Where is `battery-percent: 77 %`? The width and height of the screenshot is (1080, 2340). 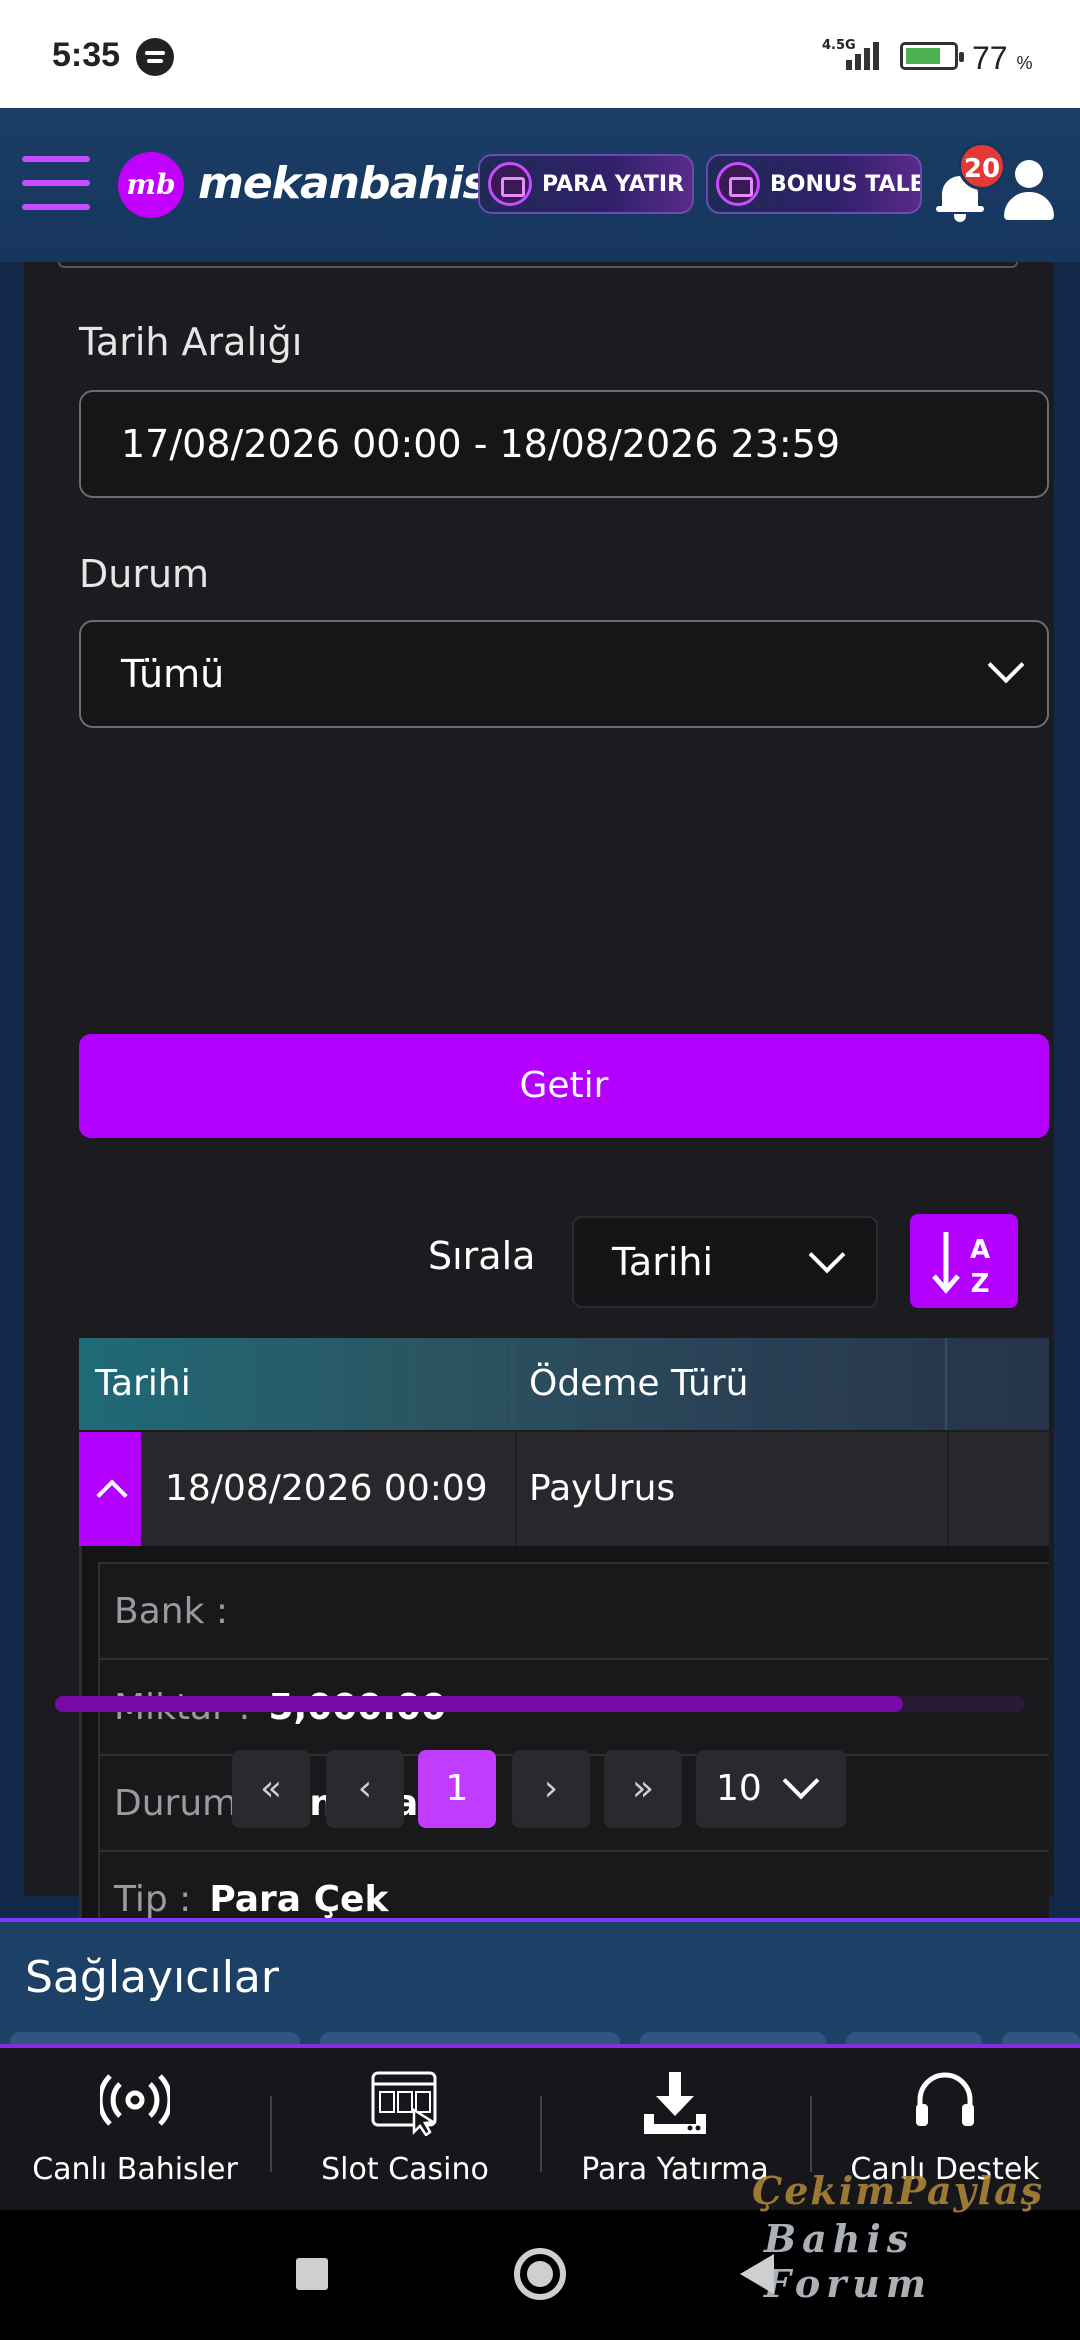
battery-percent: 77 % is located at coordinates (1002, 58).